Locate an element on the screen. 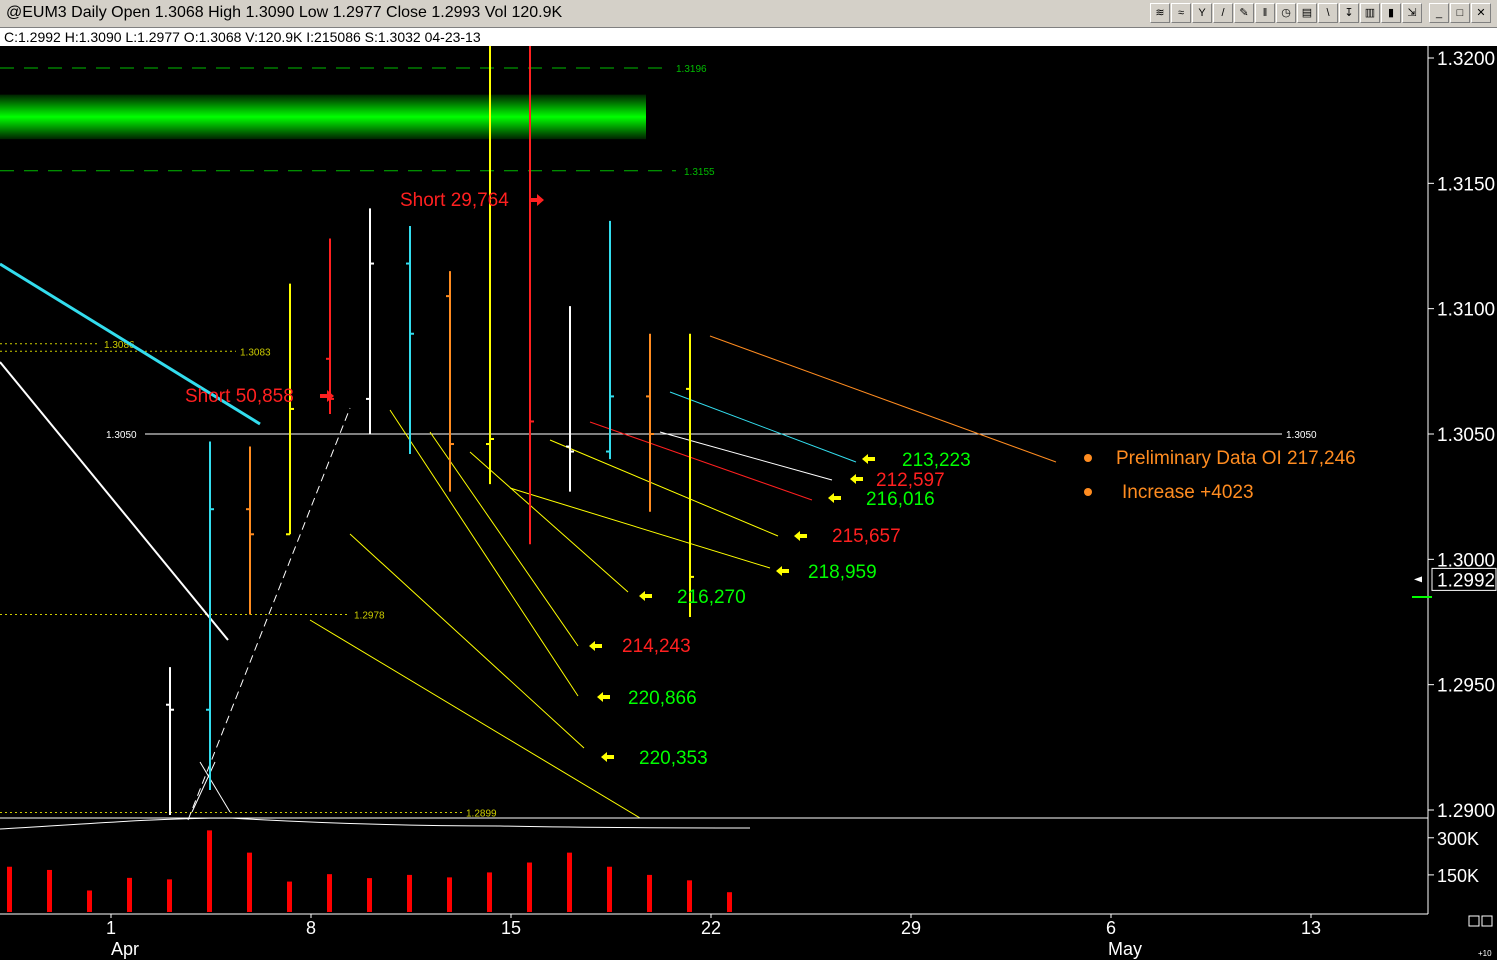  draw-icon: / is located at coordinates (1223, 13).